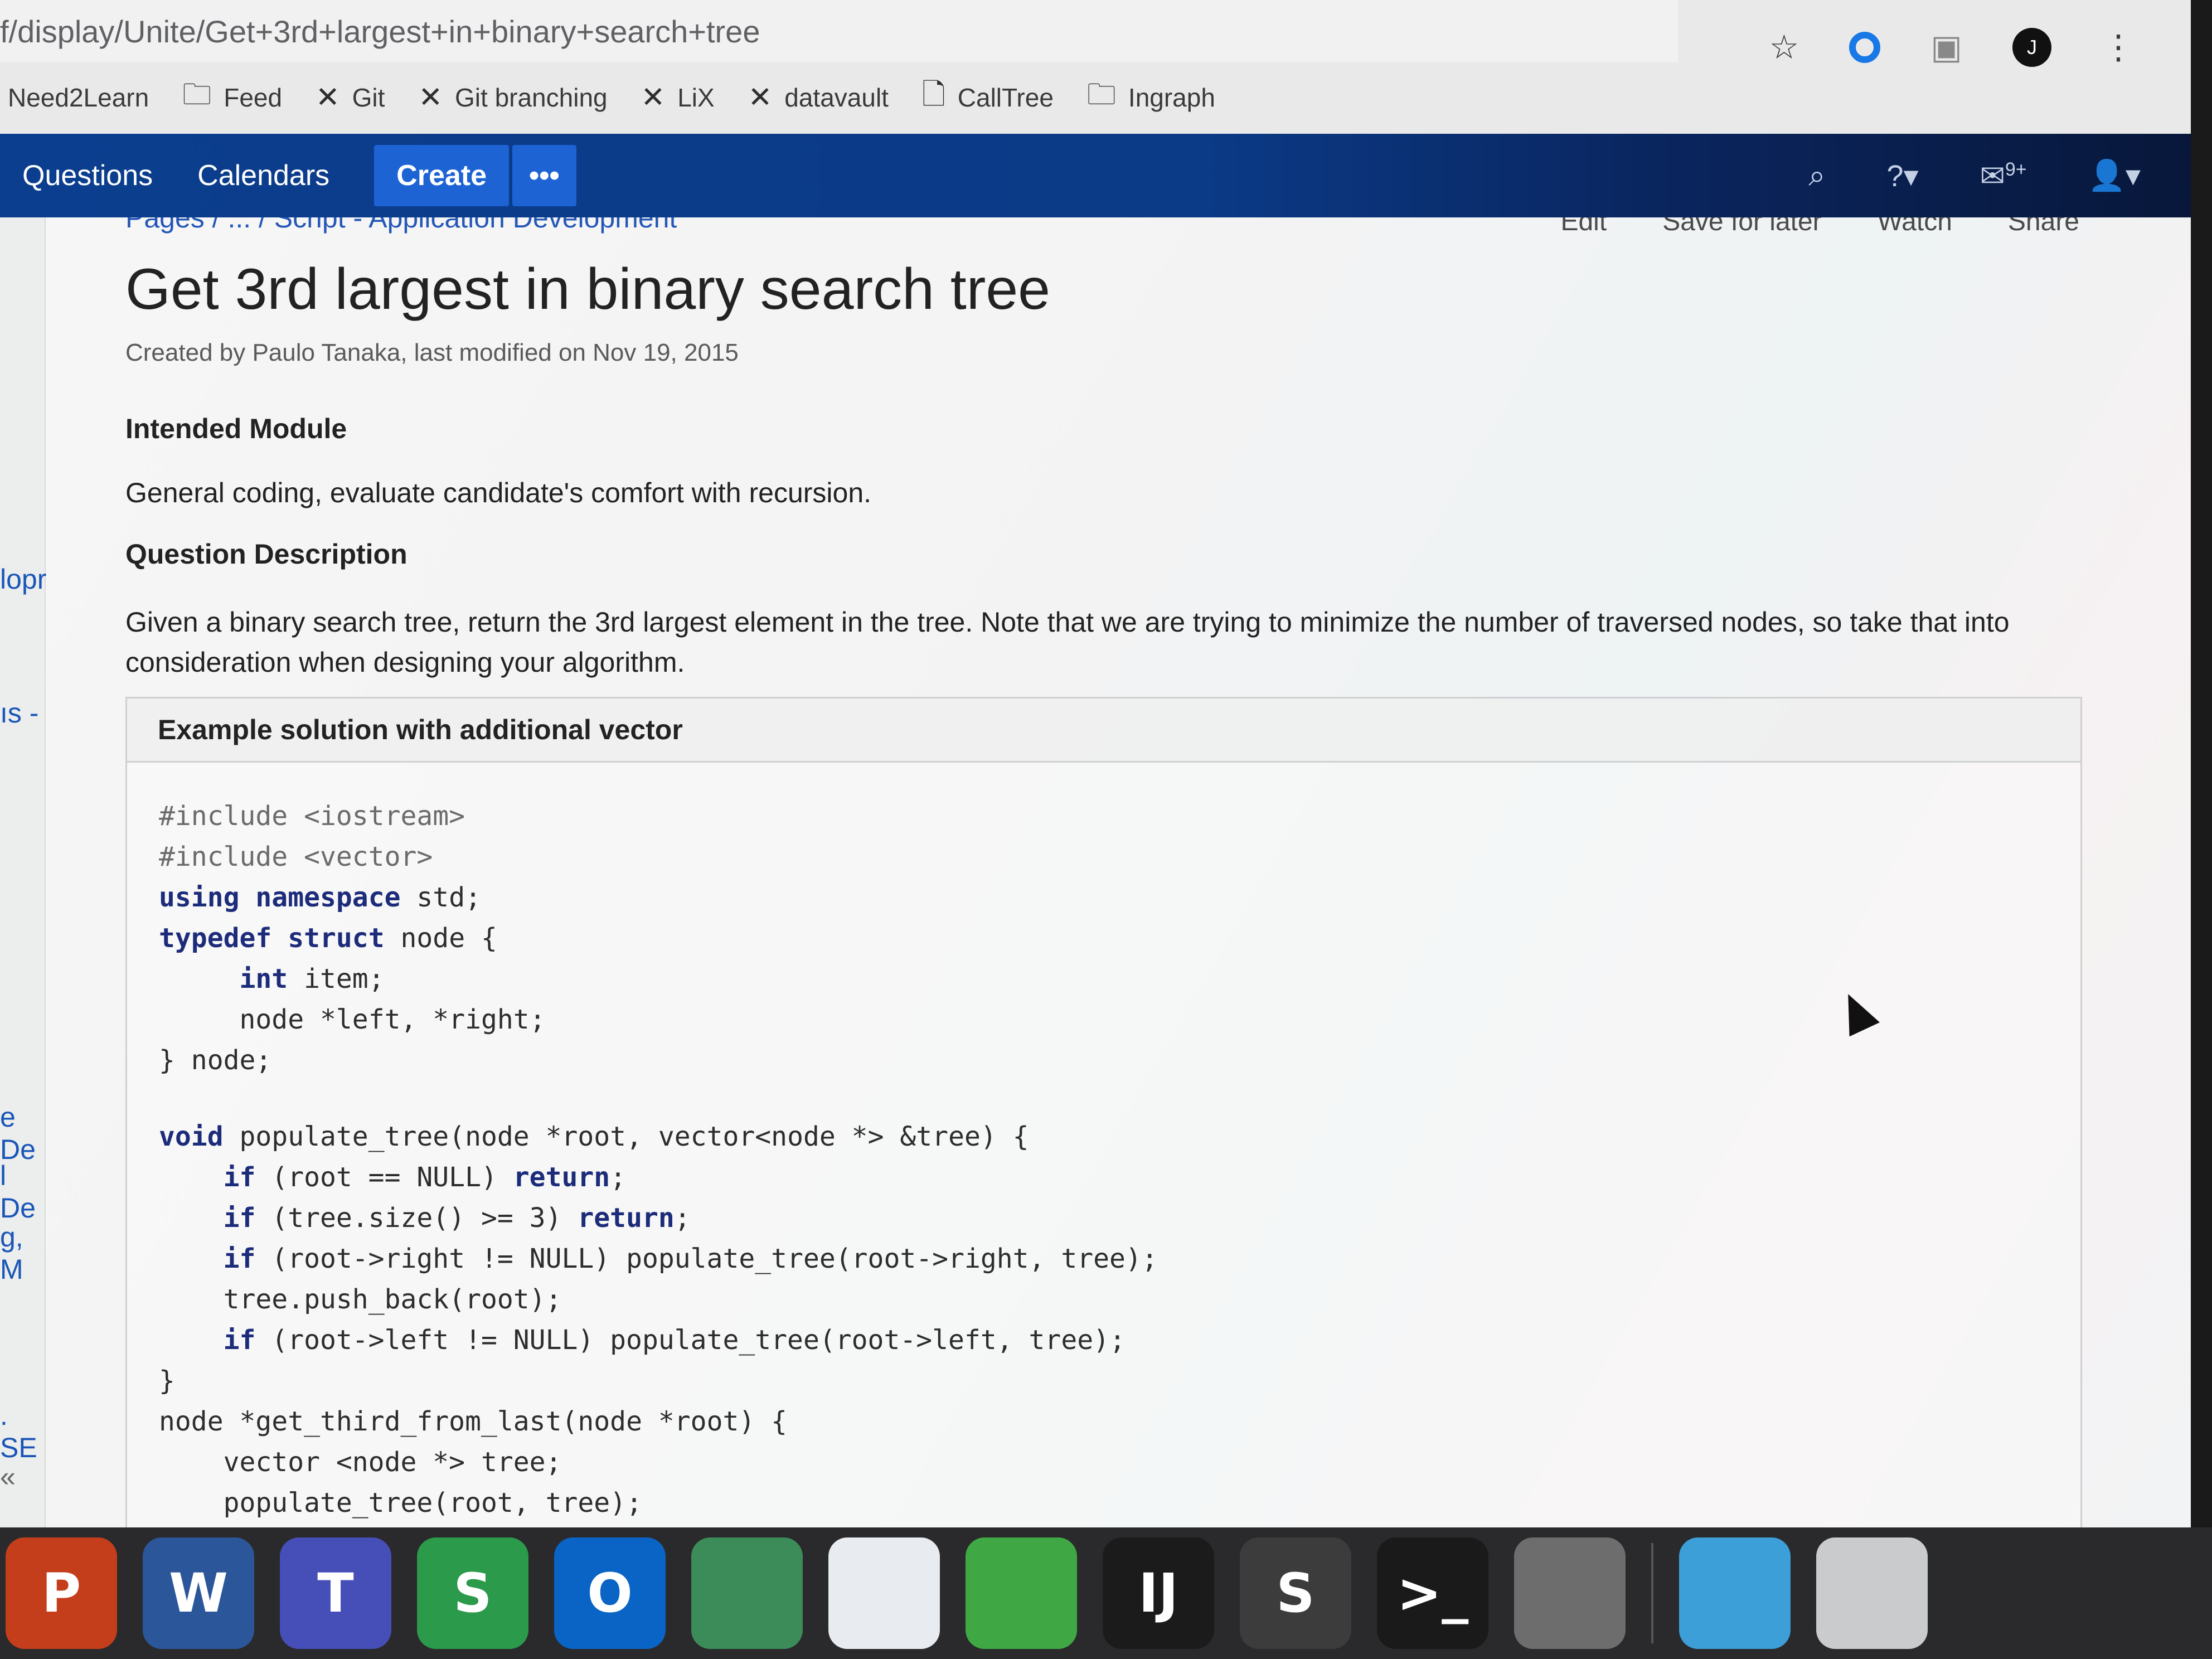 The height and width of the screenshot is (1659, 2212). I want to click on page-icon: 🗋, so click(933, 94).